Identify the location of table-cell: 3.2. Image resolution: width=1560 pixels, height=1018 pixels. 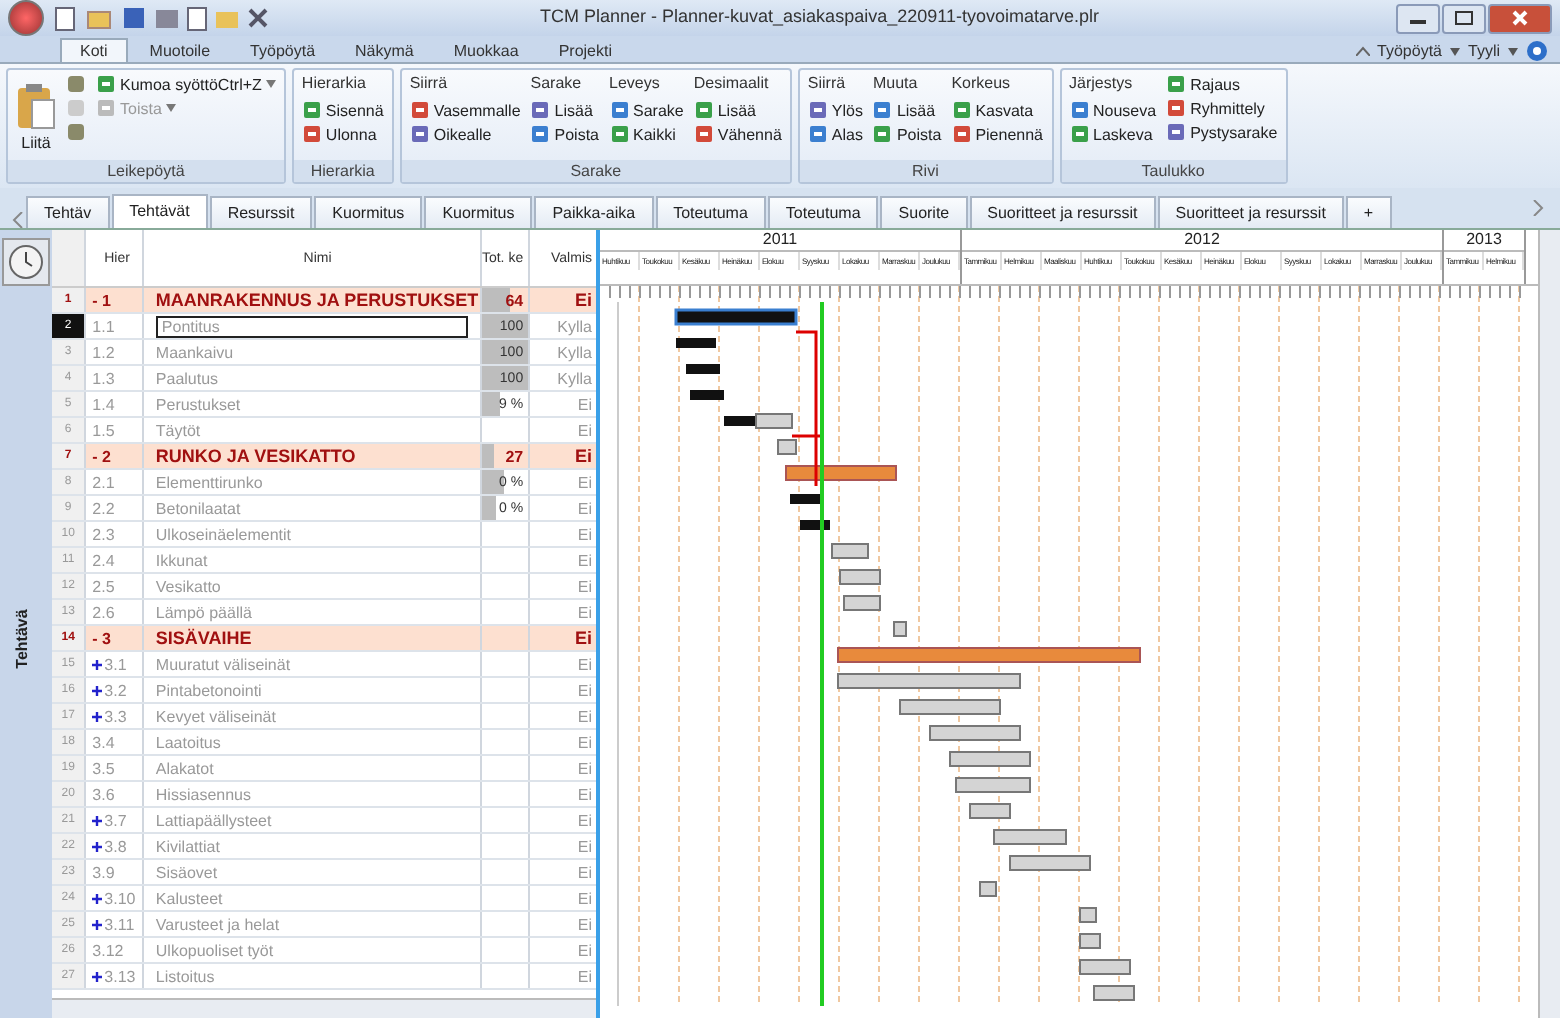
(115, 690).